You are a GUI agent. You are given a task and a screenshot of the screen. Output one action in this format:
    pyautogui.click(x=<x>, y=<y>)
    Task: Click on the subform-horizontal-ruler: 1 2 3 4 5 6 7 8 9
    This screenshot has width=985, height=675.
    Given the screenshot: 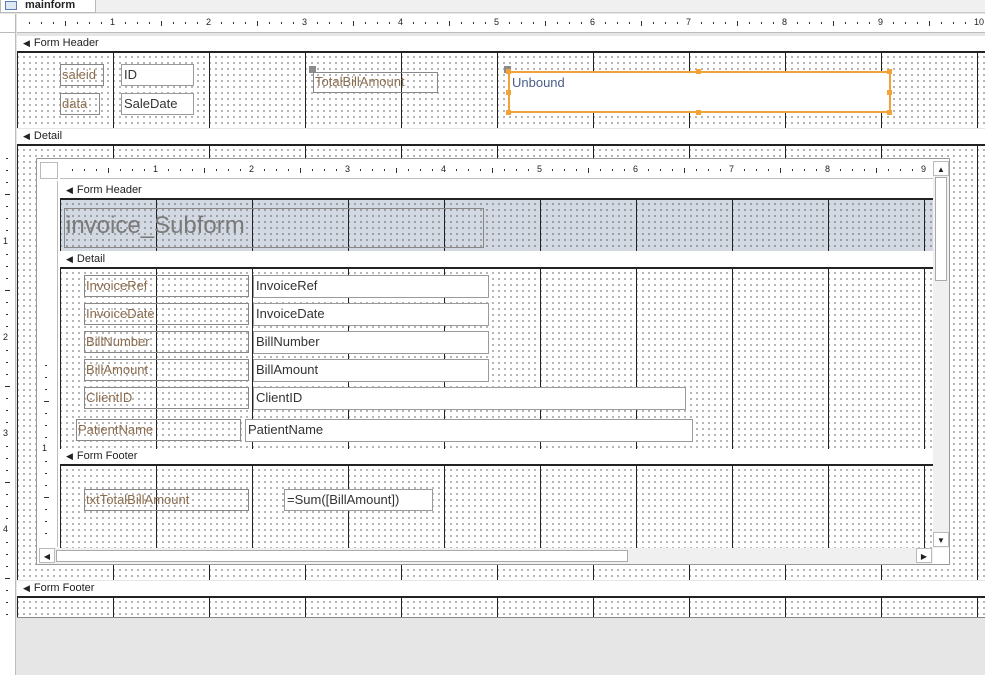 What is the action you would take?
    pyautogui.click(x=496, y=170)
    